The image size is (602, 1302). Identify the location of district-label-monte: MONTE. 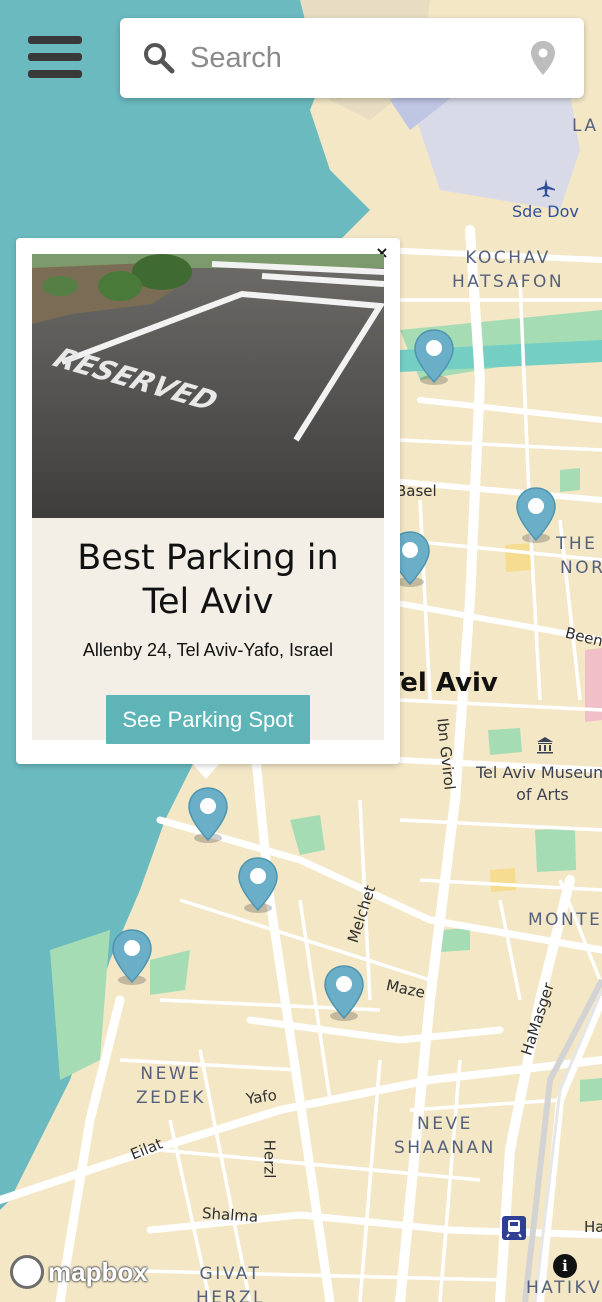
(565, 920).